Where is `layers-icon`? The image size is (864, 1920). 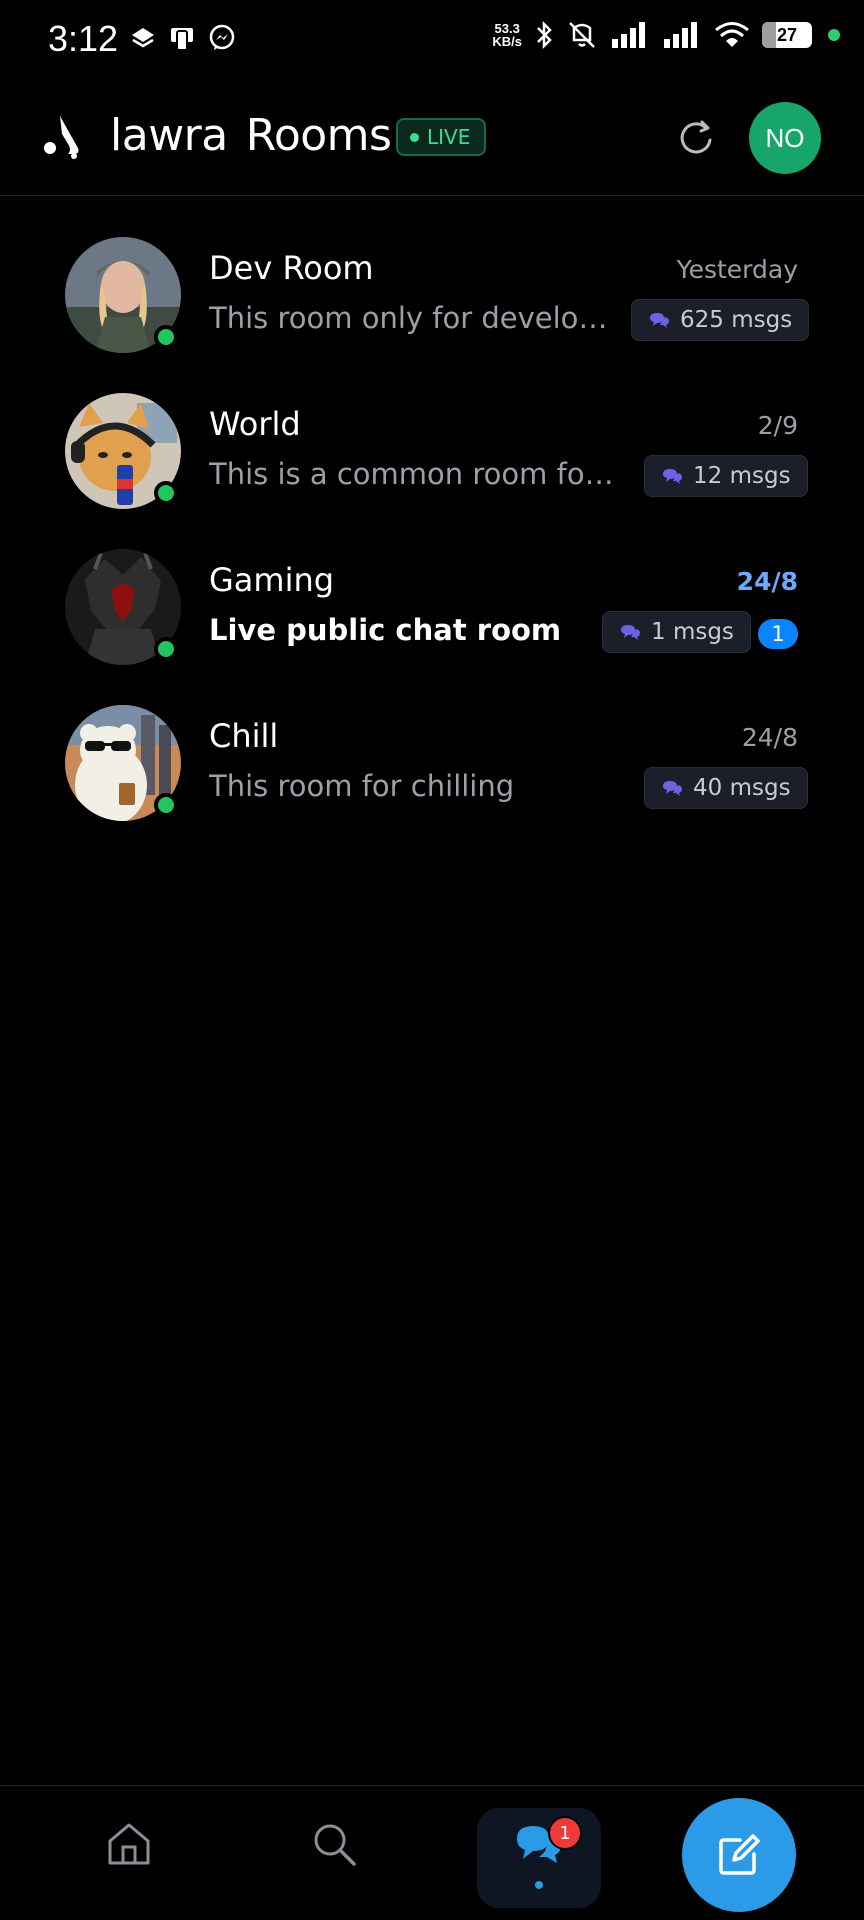 layers-icon is located at coordinates (143, 38).